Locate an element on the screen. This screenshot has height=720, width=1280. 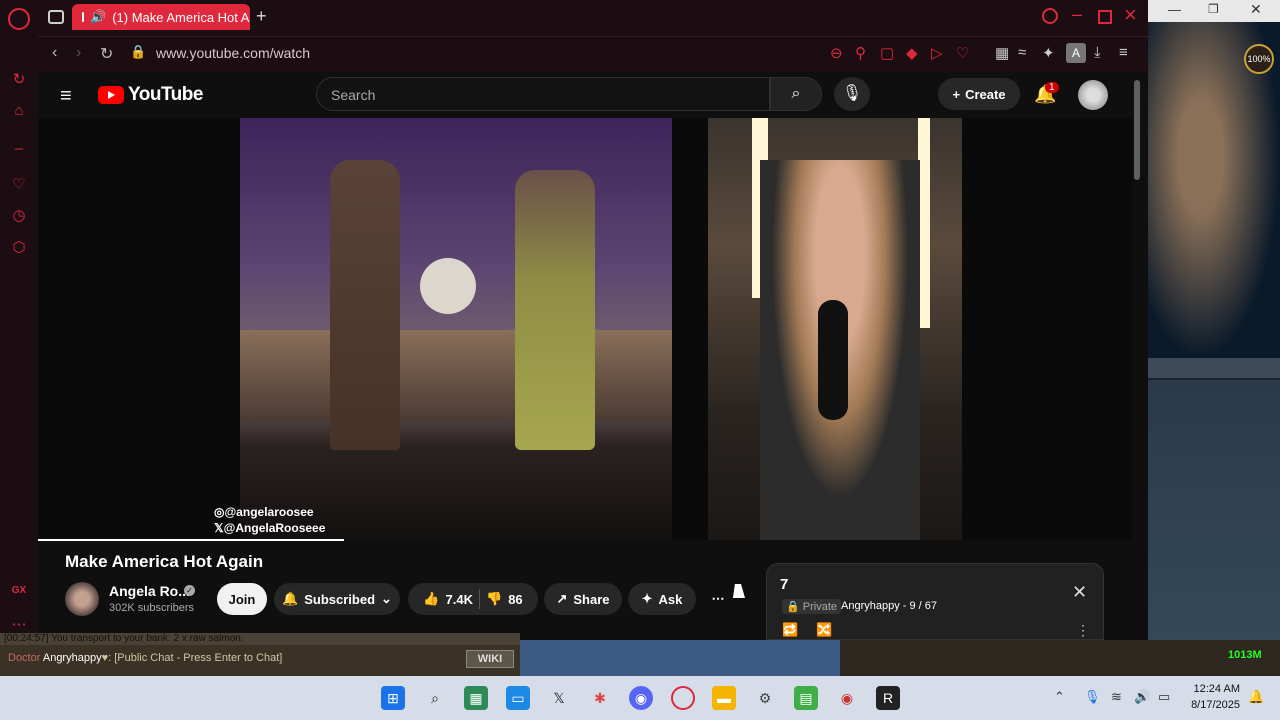
gx-control-icon: ↻ is located at coordinates (19, 79).